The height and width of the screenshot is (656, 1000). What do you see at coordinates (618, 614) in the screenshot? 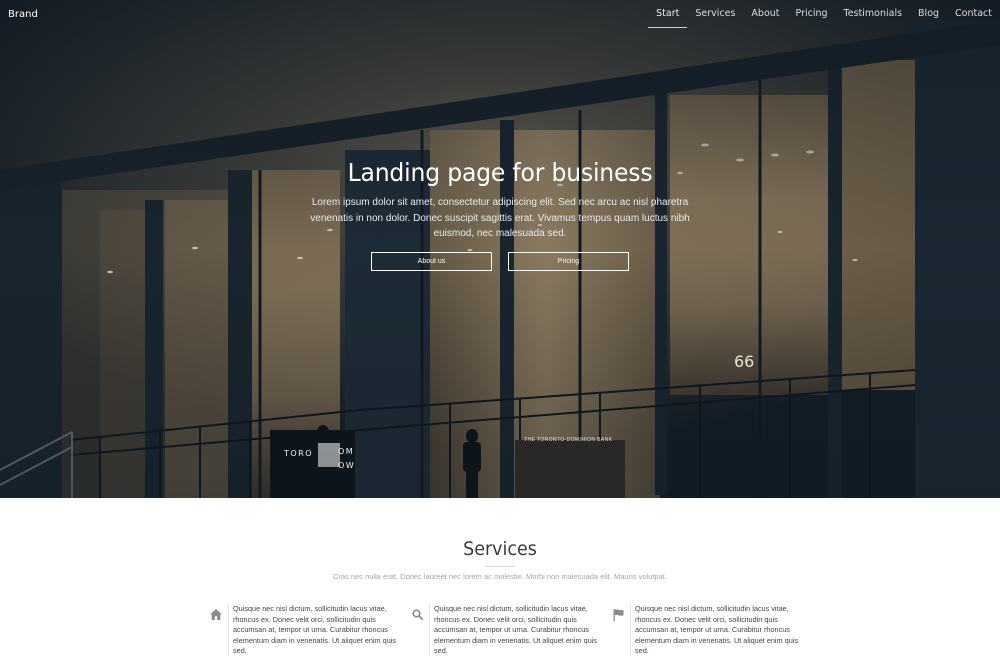
I see `flag-icon` at bounding box center [618, 614].